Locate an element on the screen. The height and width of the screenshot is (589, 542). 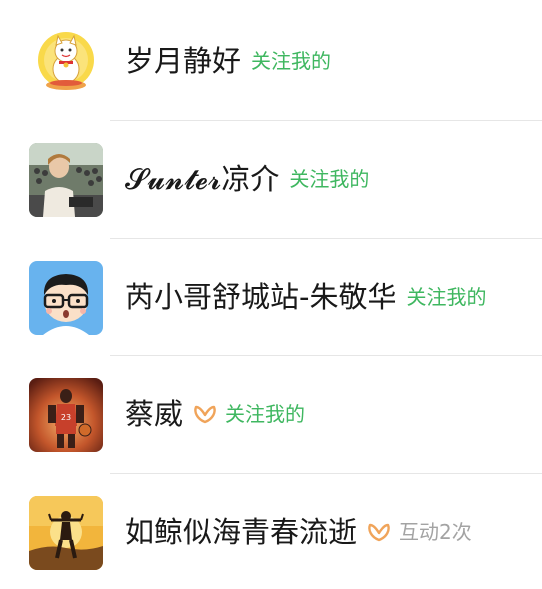
contact-name: 𝓢𝓾𝓷𝓽𝓮𝓻凉介 is located at coordinates (202, 178).